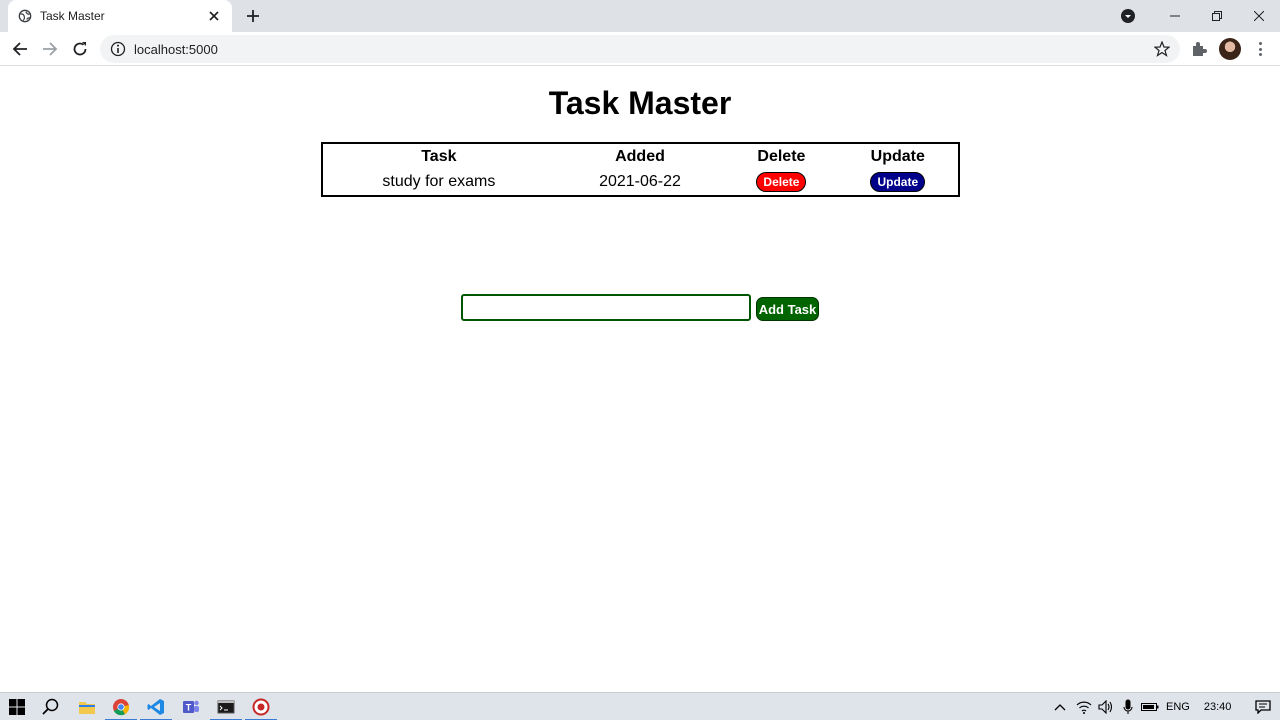 The image size is (1280, 720). What do you see at coordinates (50, 49) in the screenshot?
I see `forward-icon` at bounding box center [50, 49].